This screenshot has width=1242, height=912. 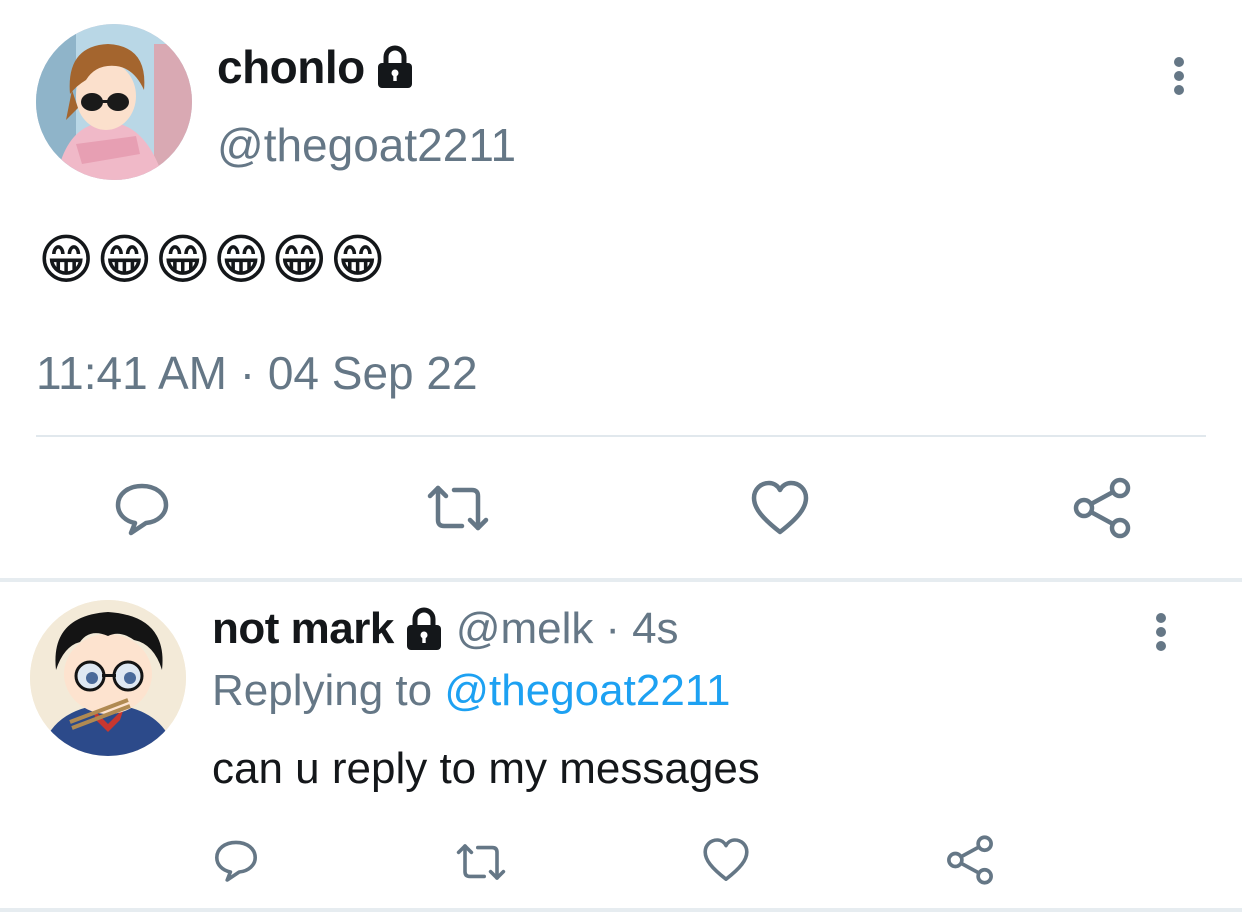 I want to click on timestamp: 11:41 AM · 04 Sep 22, so click(x=257, y=373).